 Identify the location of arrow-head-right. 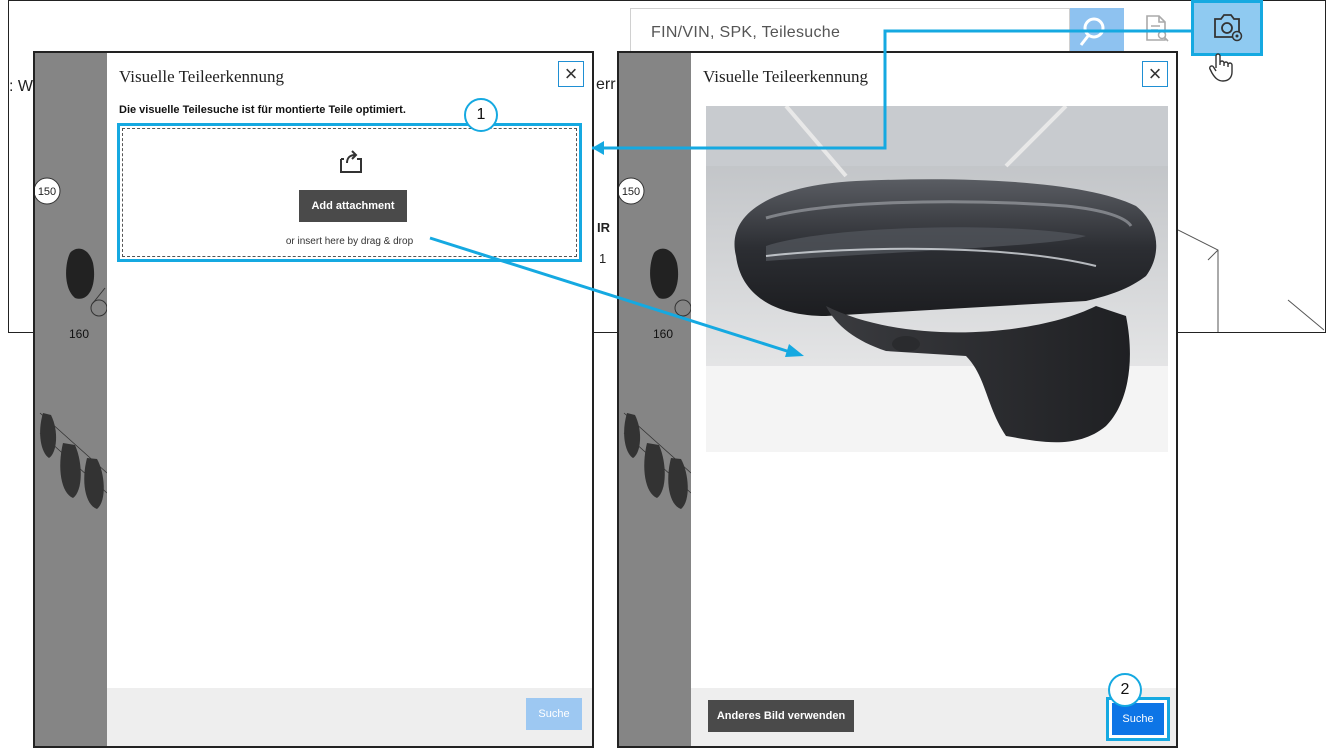
(794, 350).